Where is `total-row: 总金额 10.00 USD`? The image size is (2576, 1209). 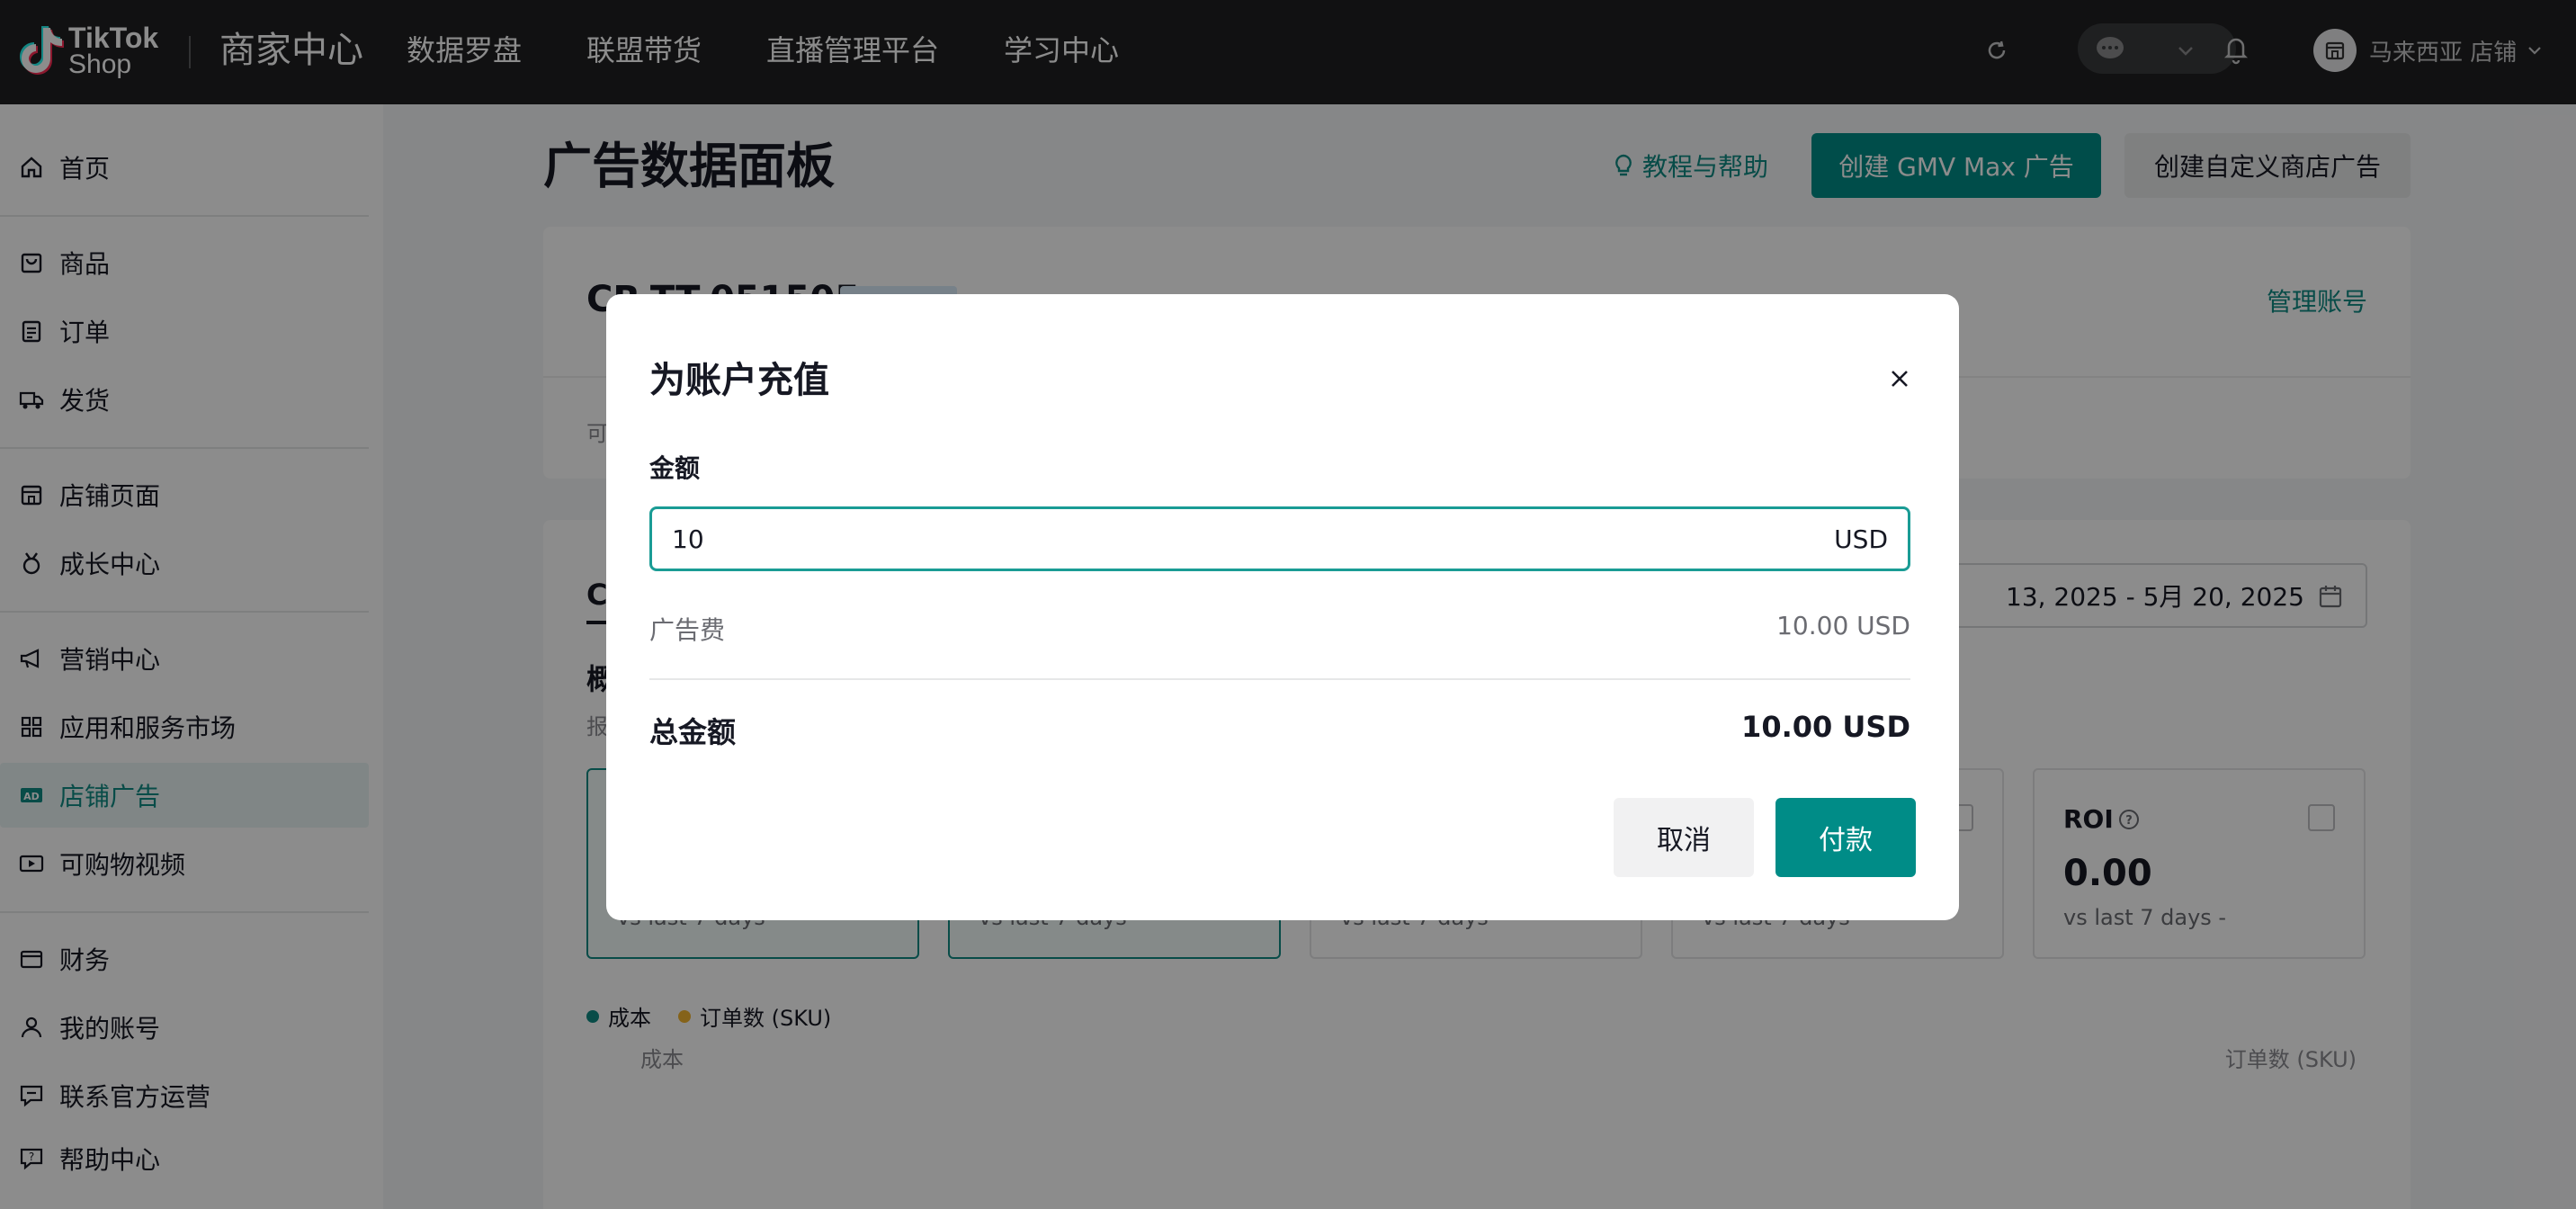 total-row: 总金额 10.00 USD is located at coordinates (1279, 730).